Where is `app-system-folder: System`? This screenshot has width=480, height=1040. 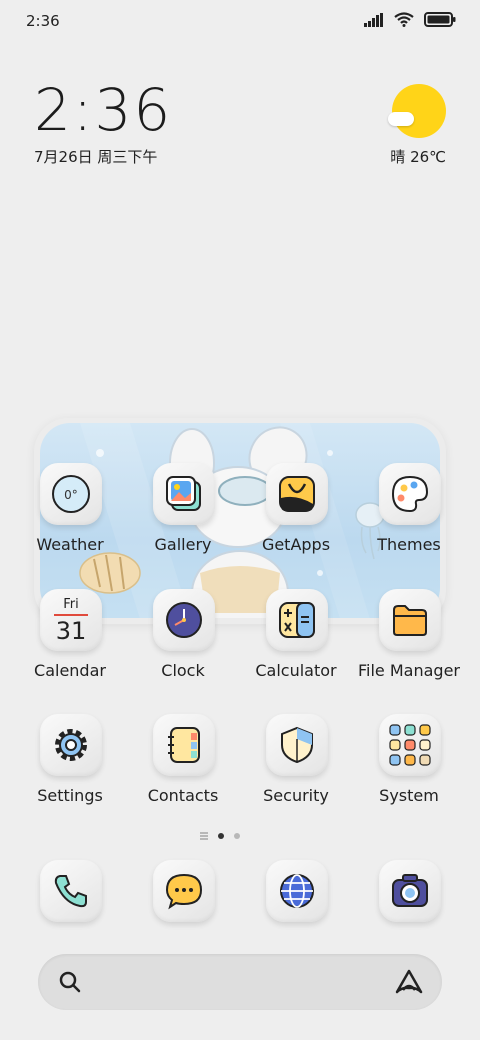
app-system-folder: System is located at coordinates (409, 769).